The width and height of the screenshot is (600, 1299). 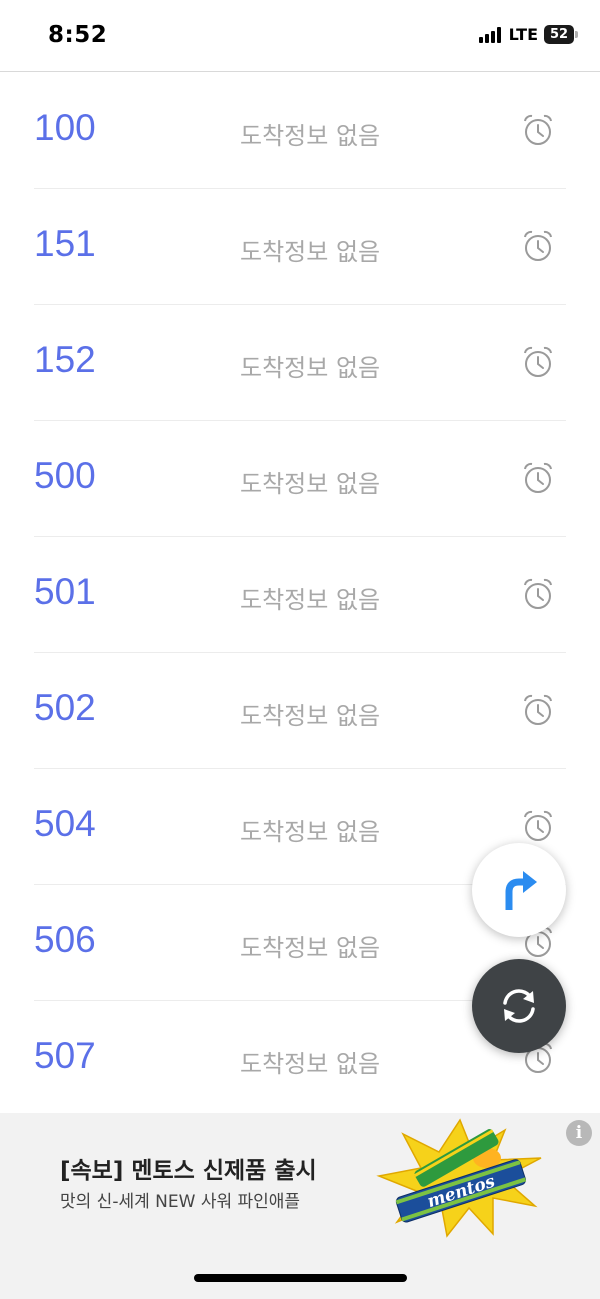 I want to click on battery-level: 52, so click(x=559, y=34).